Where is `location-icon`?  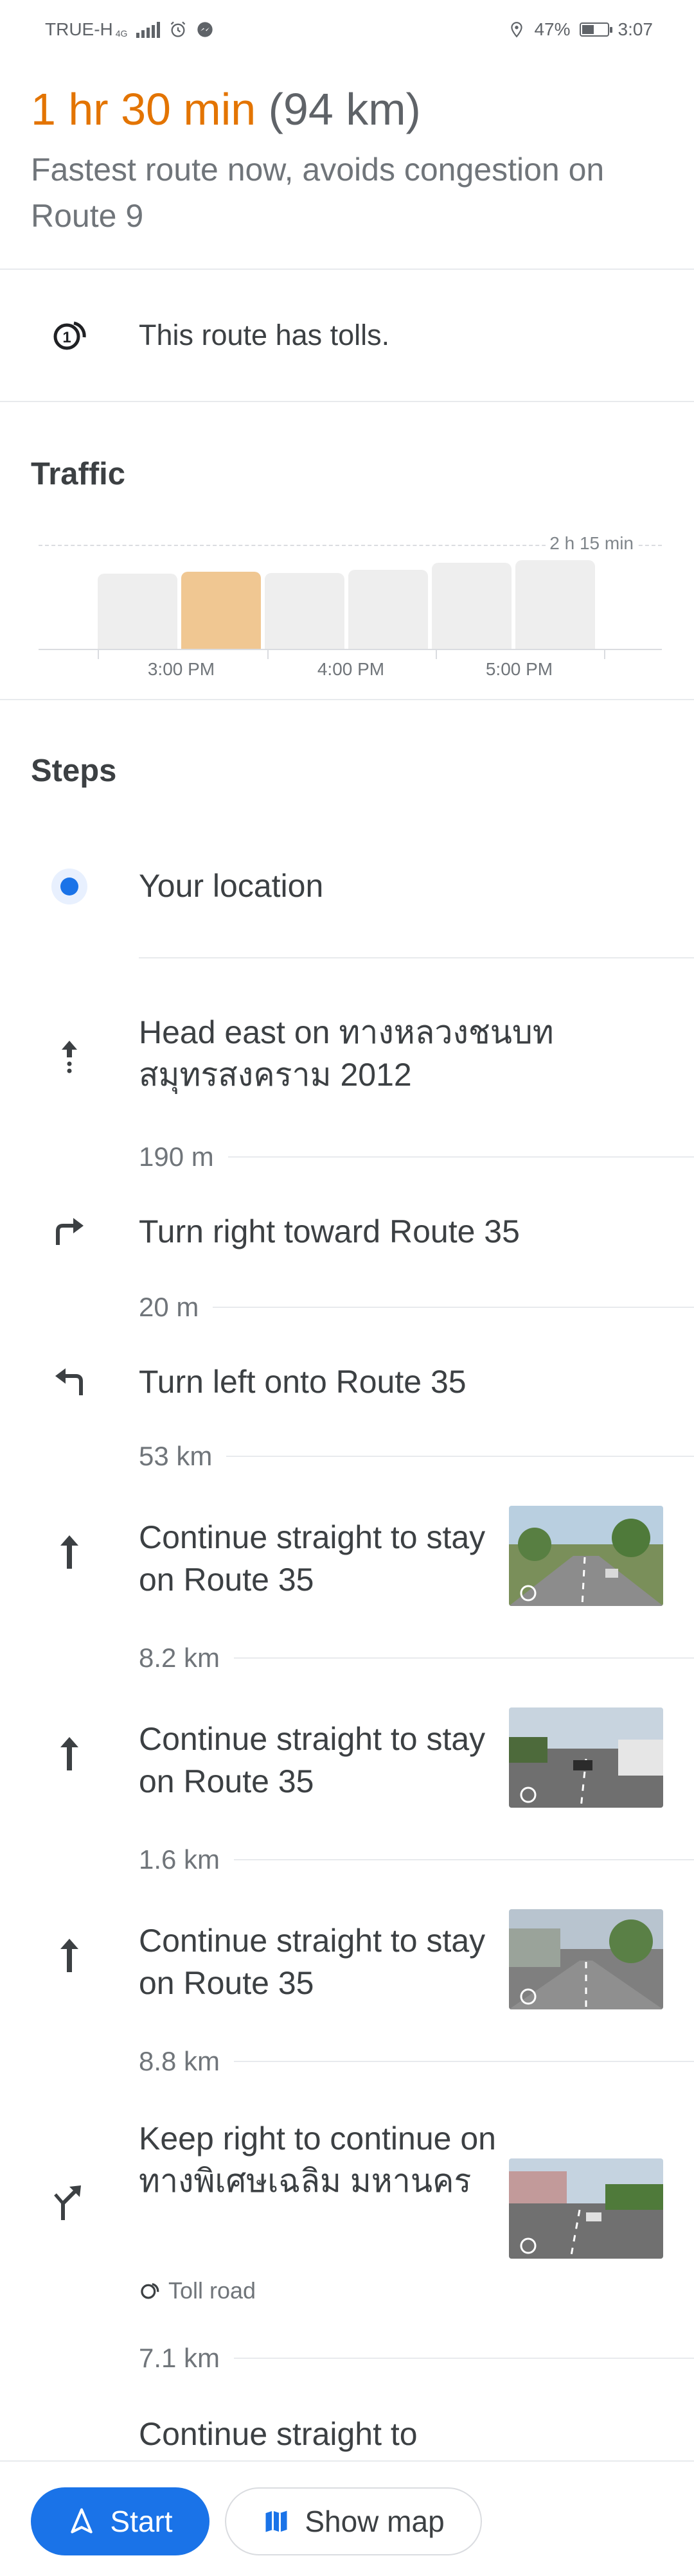
location-icon is located at coordinates (517, 30).